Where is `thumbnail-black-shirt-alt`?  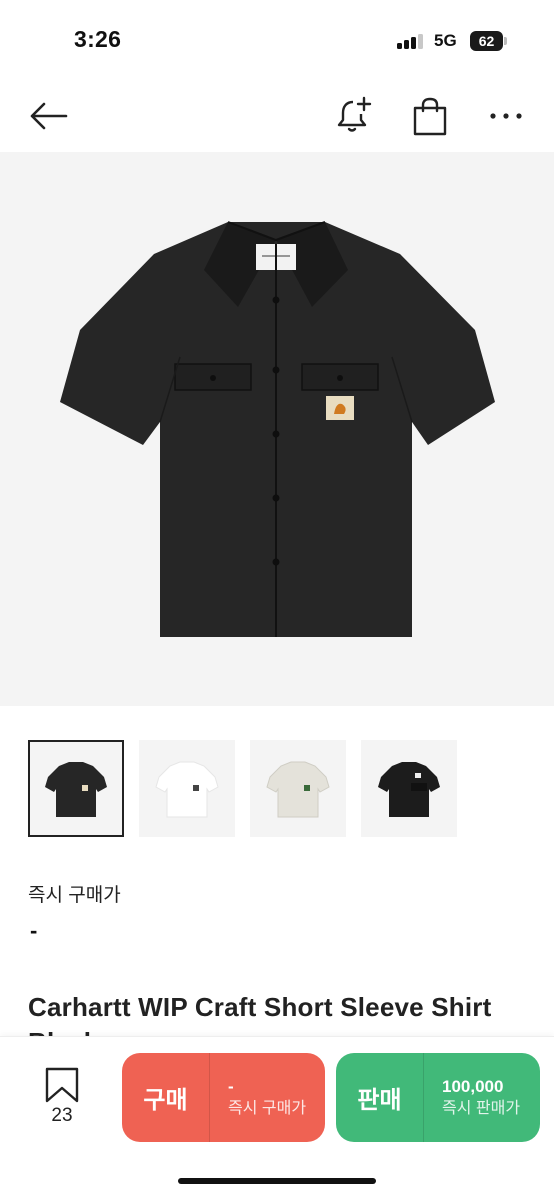
thumbnail-black-shirt-alt is located at coordinates (409, 788).